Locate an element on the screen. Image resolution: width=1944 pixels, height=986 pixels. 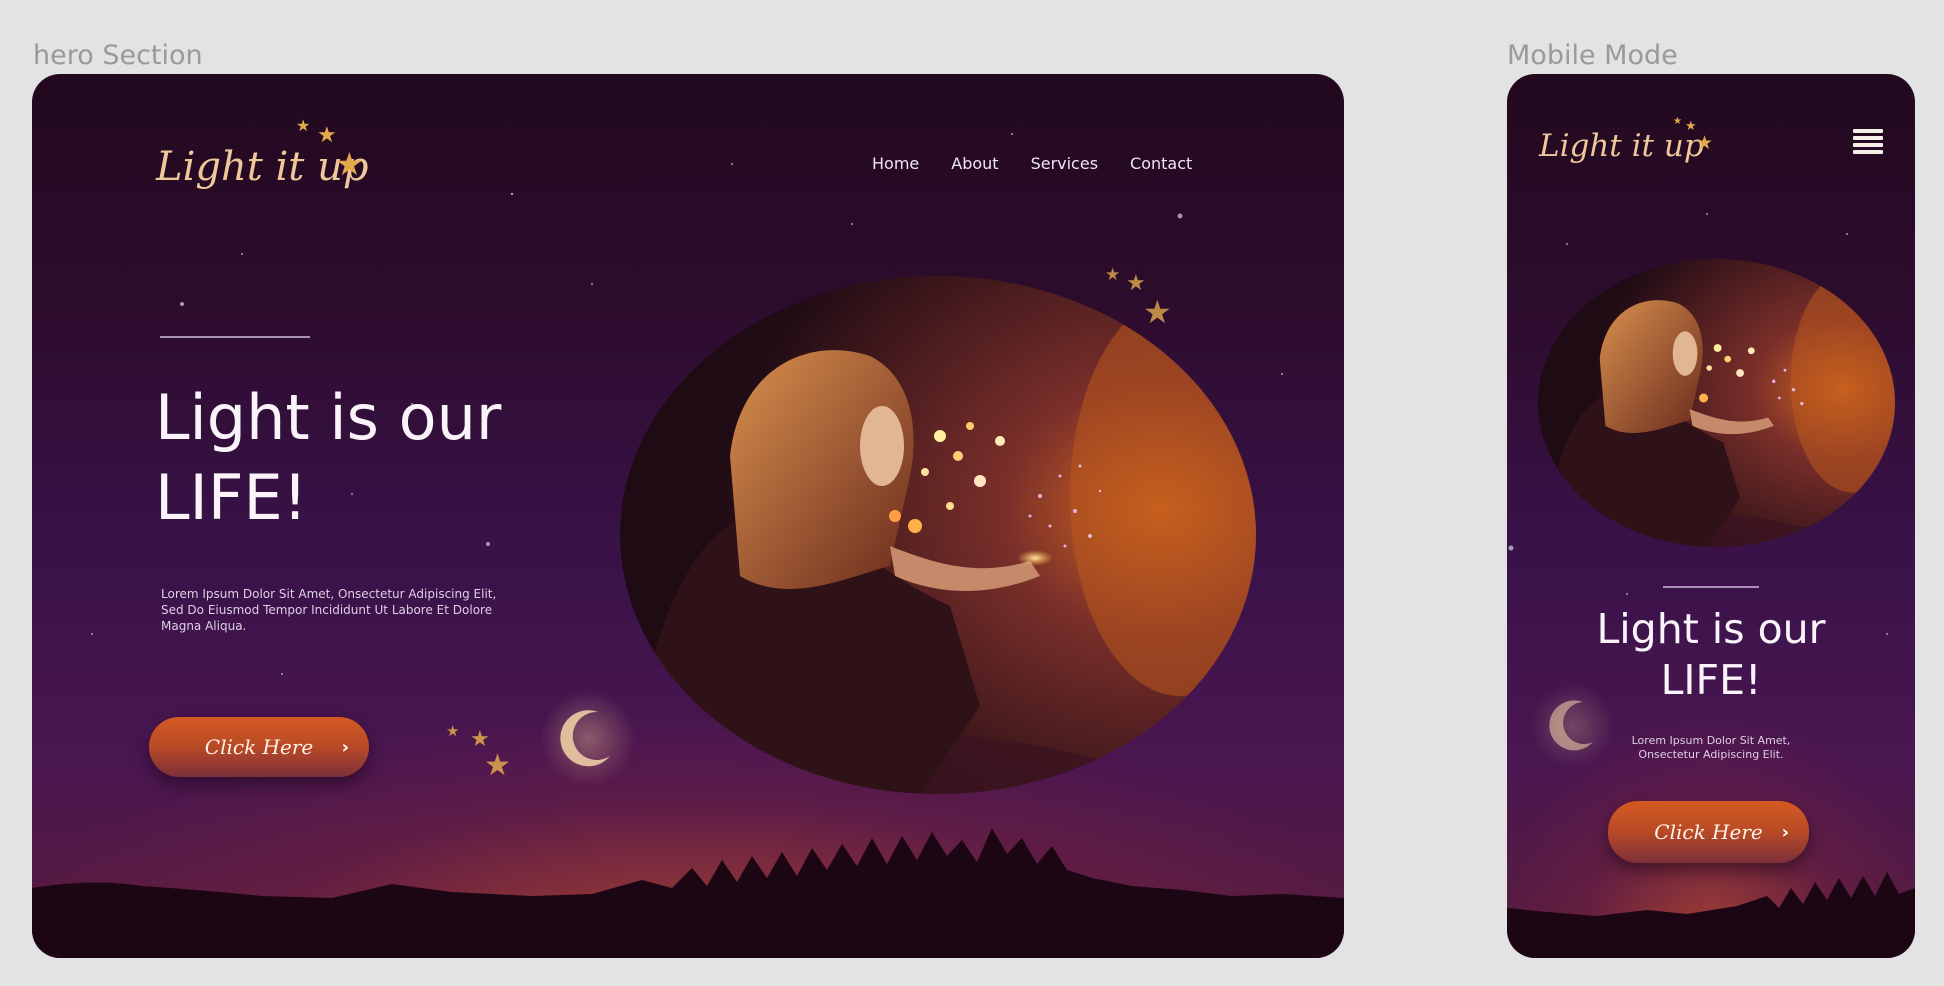
brand-logo: Light it up is located at coordinates (1621, 146).